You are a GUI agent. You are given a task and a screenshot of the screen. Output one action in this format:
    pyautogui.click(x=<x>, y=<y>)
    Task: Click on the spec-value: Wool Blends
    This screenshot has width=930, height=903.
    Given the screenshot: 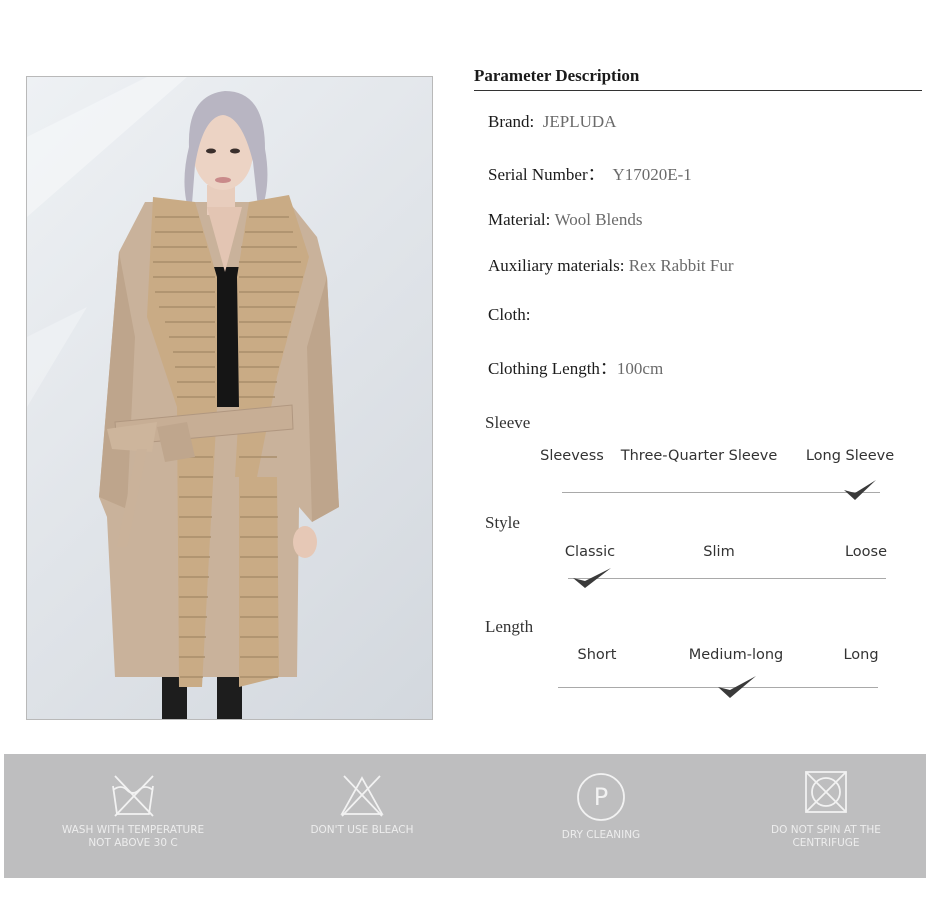 What is the action you would take?
    pyautogui.click(x=598, y=219)
    